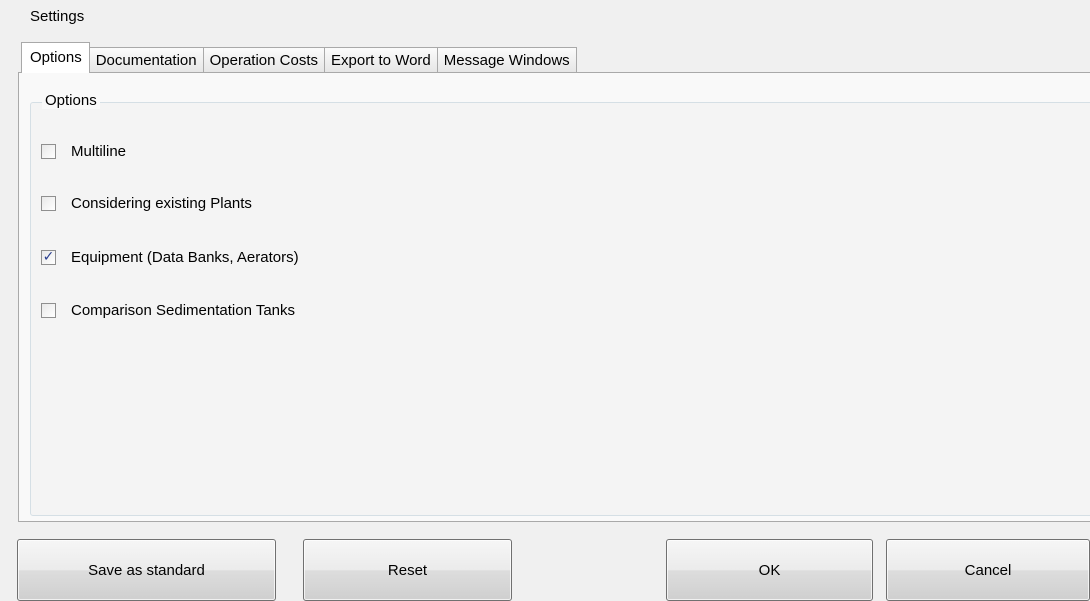 This screenshot has height=601, width=1090. Describe the element at coordinates (55, 57) in the screenshot. I see `tab-options: Options` at that location.